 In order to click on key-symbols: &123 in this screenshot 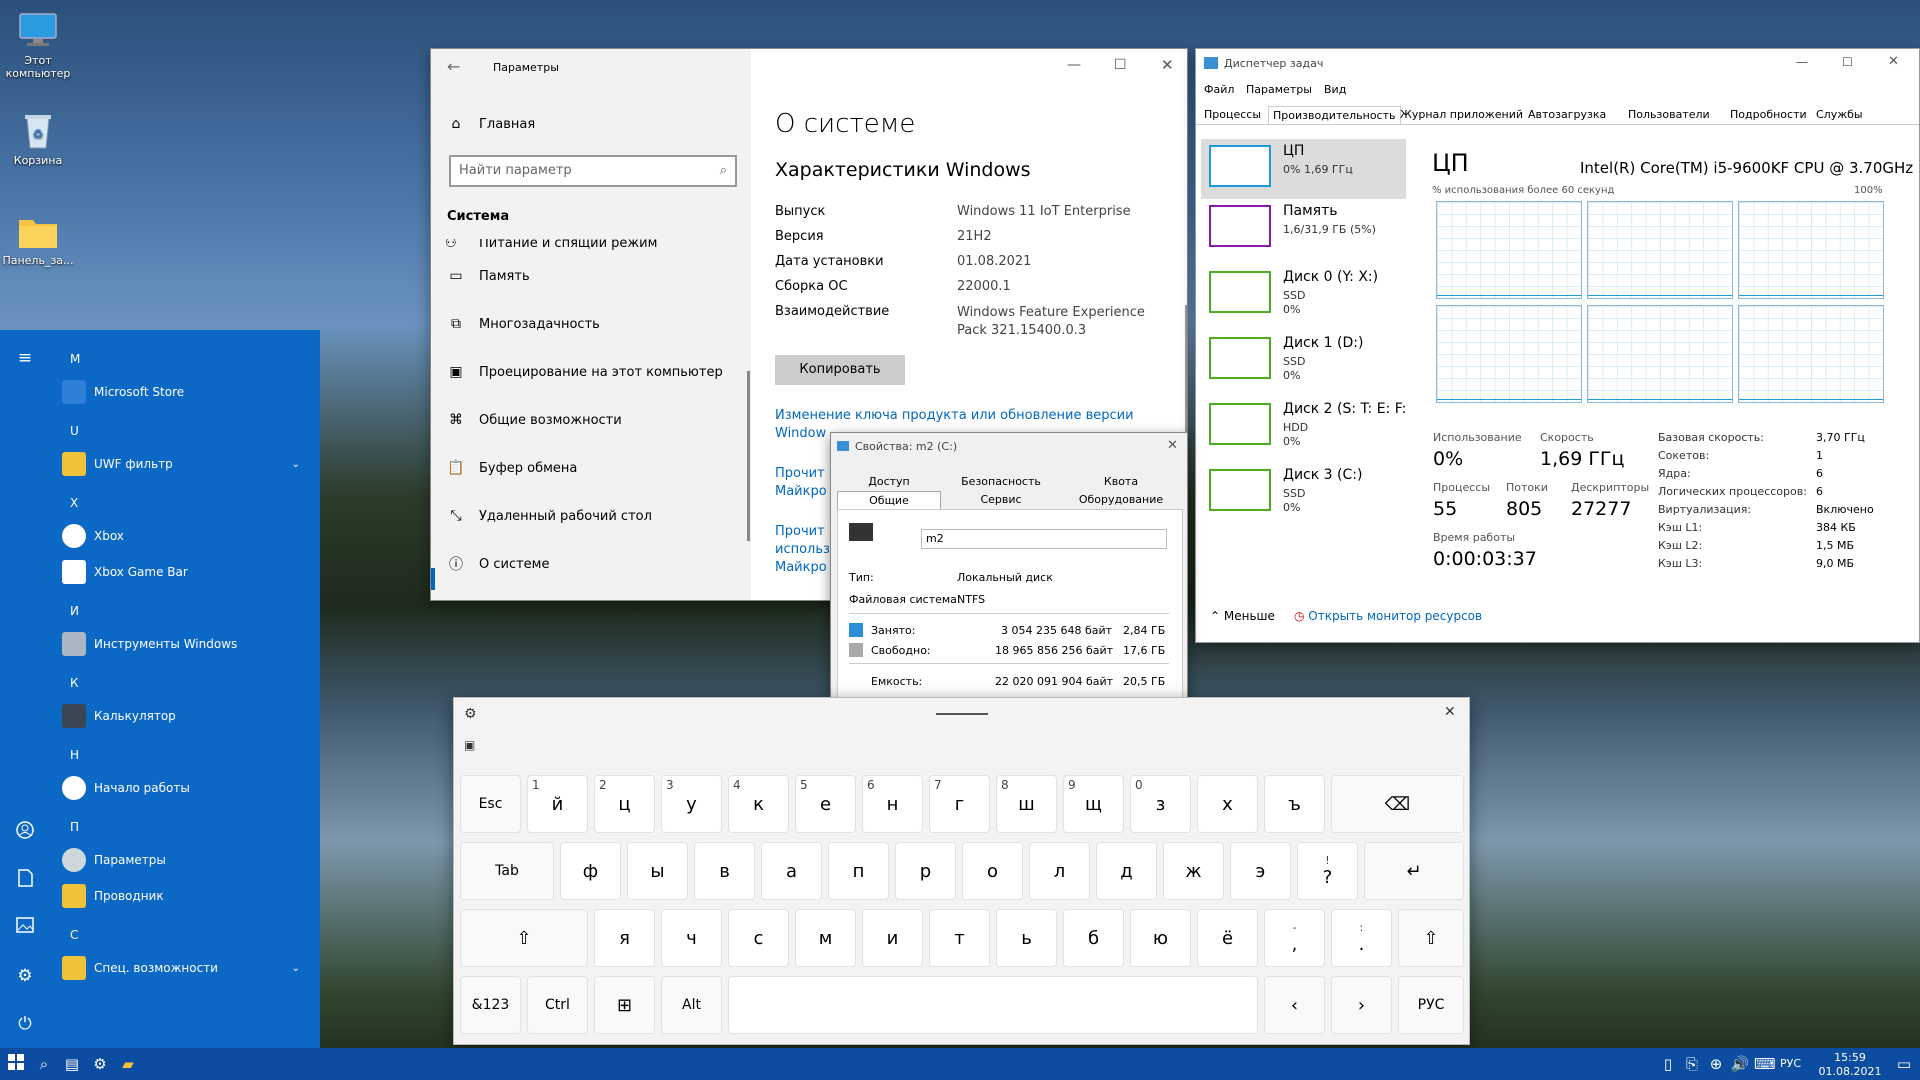, I will do `click(490, 1005)`.